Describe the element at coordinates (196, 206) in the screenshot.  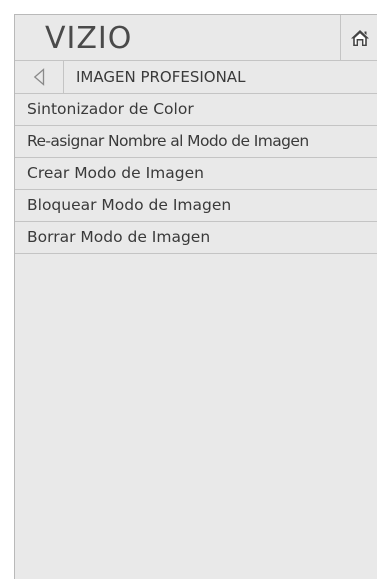
I see `menu-item-lock-picture-mode: Bloquear Modo de Imagen` at that location.